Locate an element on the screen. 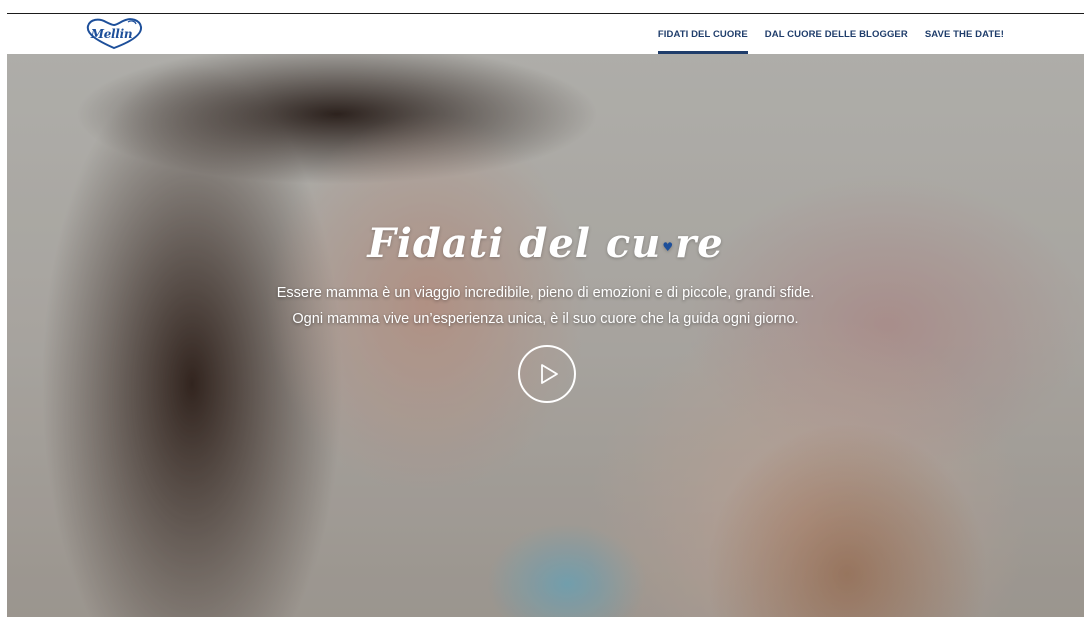 This screenshot has height=617, width=1084. heart-icon: ♥ is located at coordinates (668, 247).